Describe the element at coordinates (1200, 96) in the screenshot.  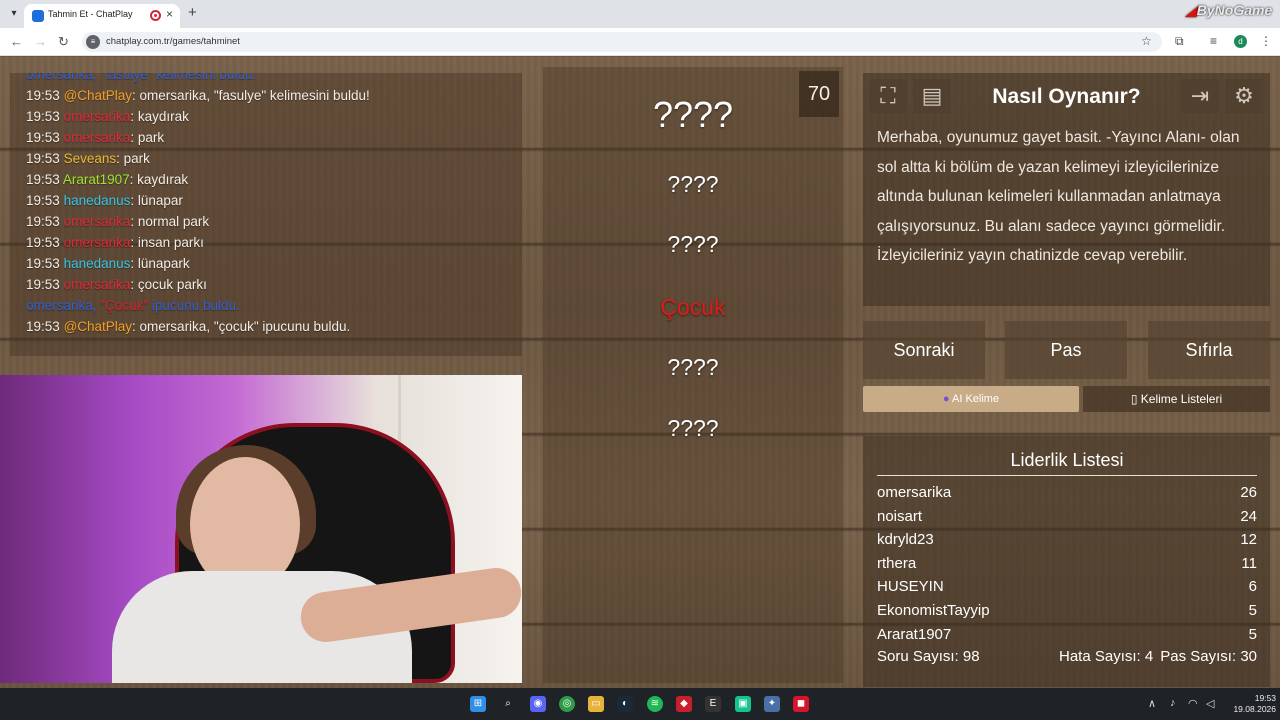
I see `exit-icon: ⇥` at that location.